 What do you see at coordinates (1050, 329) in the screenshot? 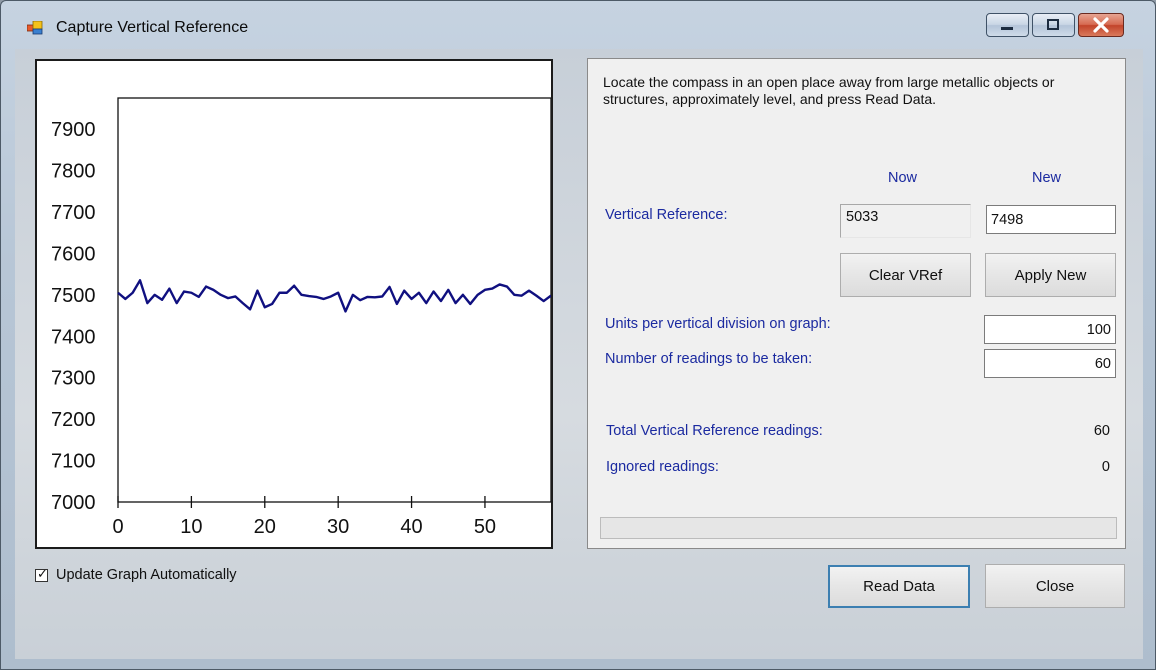
I see `units-per-division-input` at bounding box center [1050, 329].